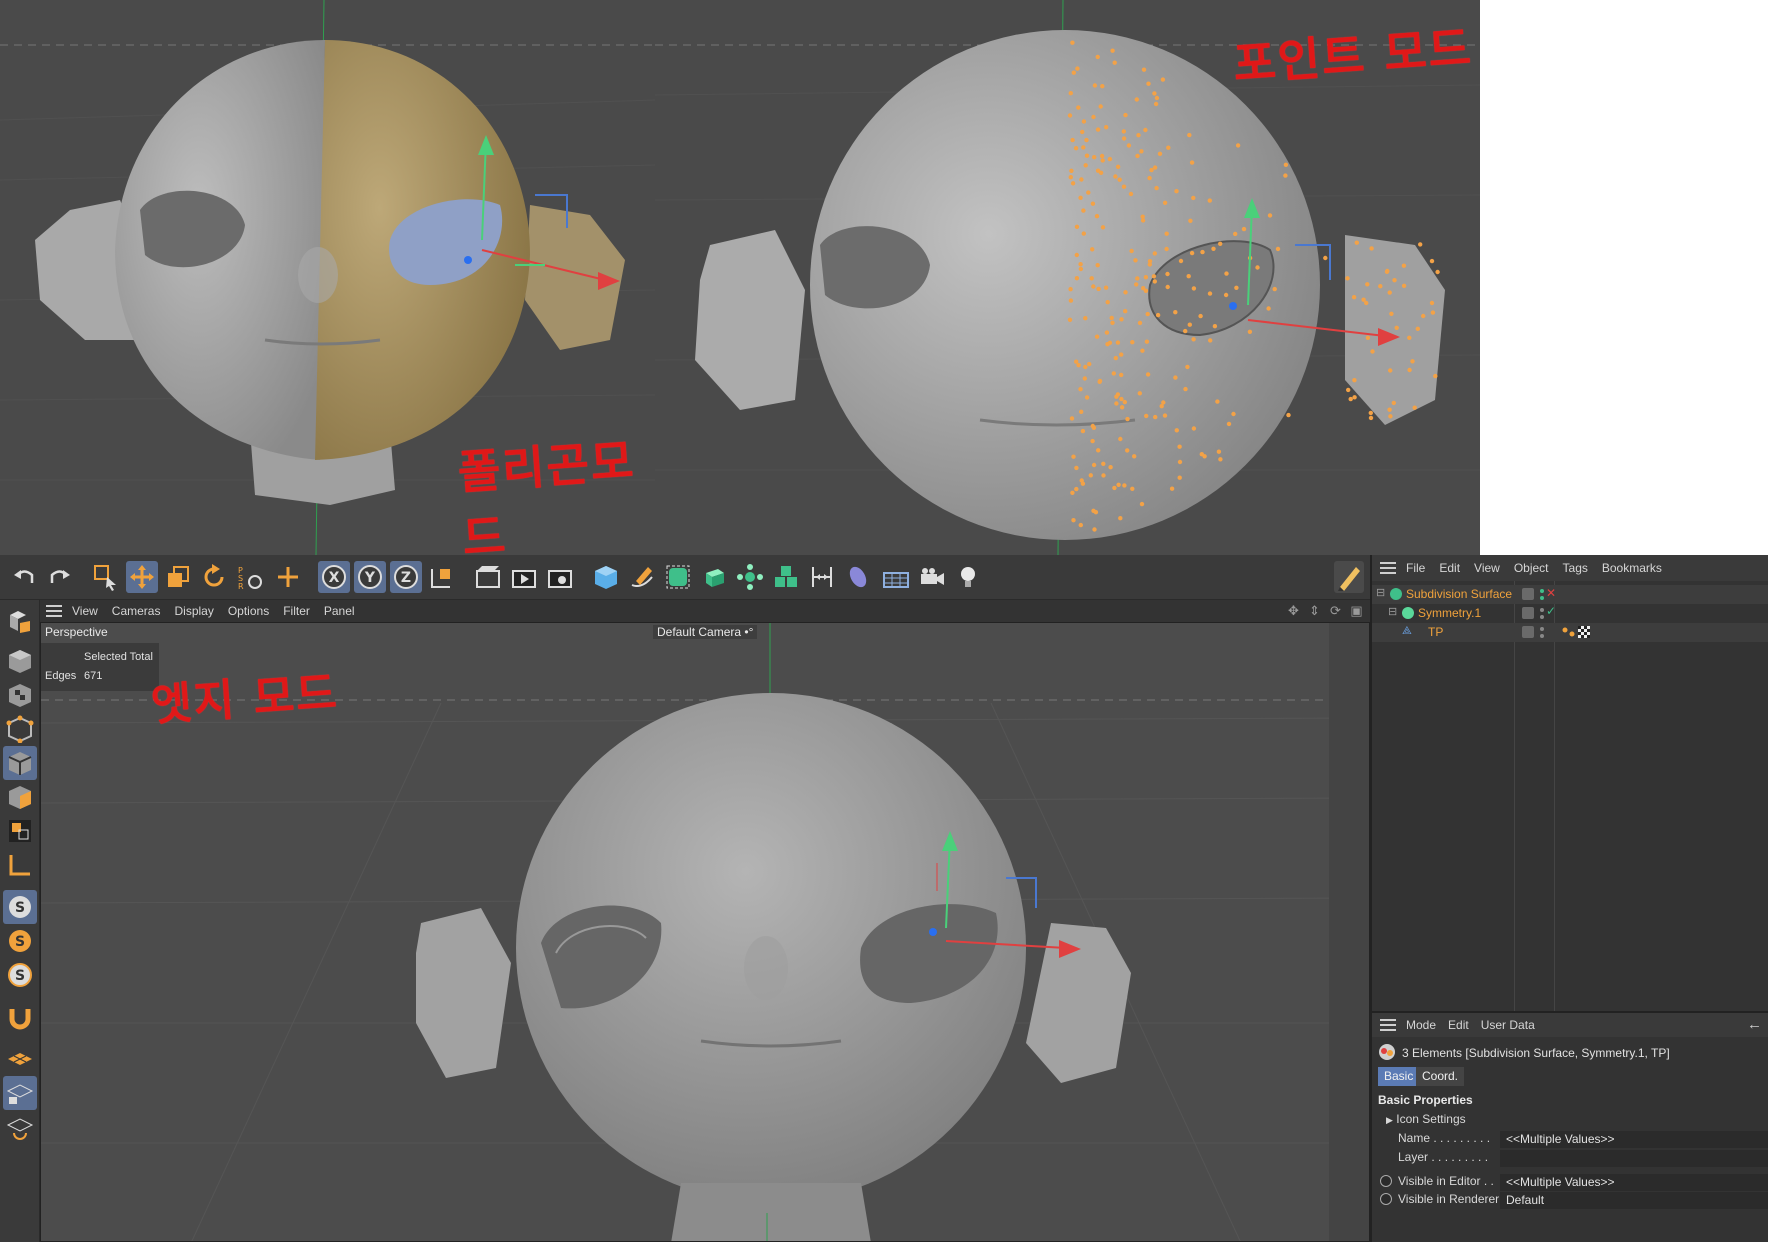 The image size is (1768, 1242). Describe the element at coordinates (20, 831) in the screenshot. I see `uv-mode-icon` at that location.